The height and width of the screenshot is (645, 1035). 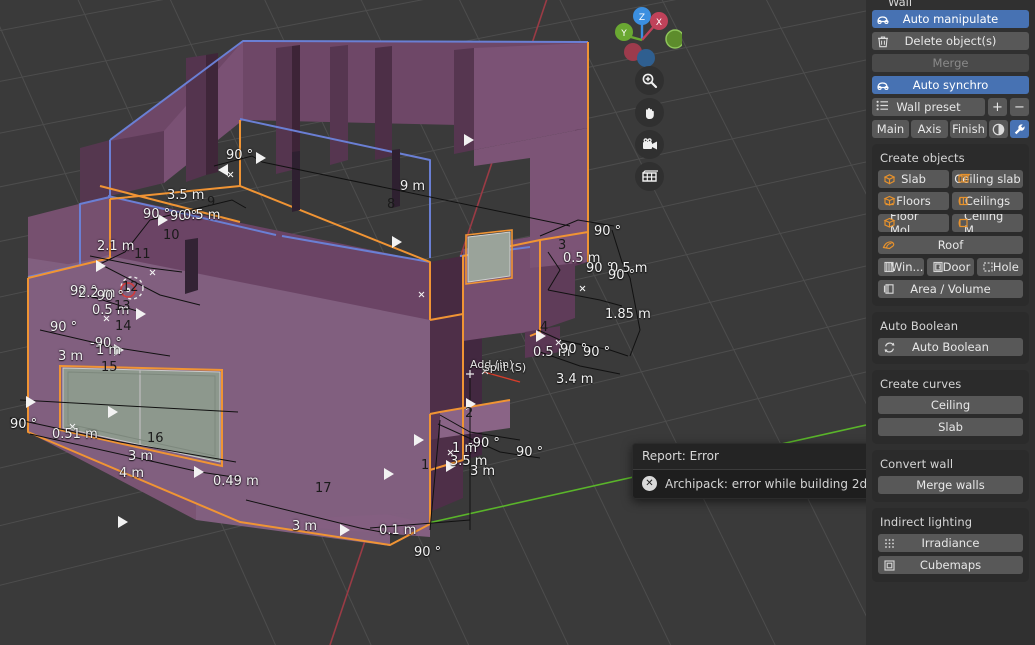 What do you see at coordinates (1019, 107) in the screenshot?
I see `remove-preset-button: −` at bounding box center [1019, 107].